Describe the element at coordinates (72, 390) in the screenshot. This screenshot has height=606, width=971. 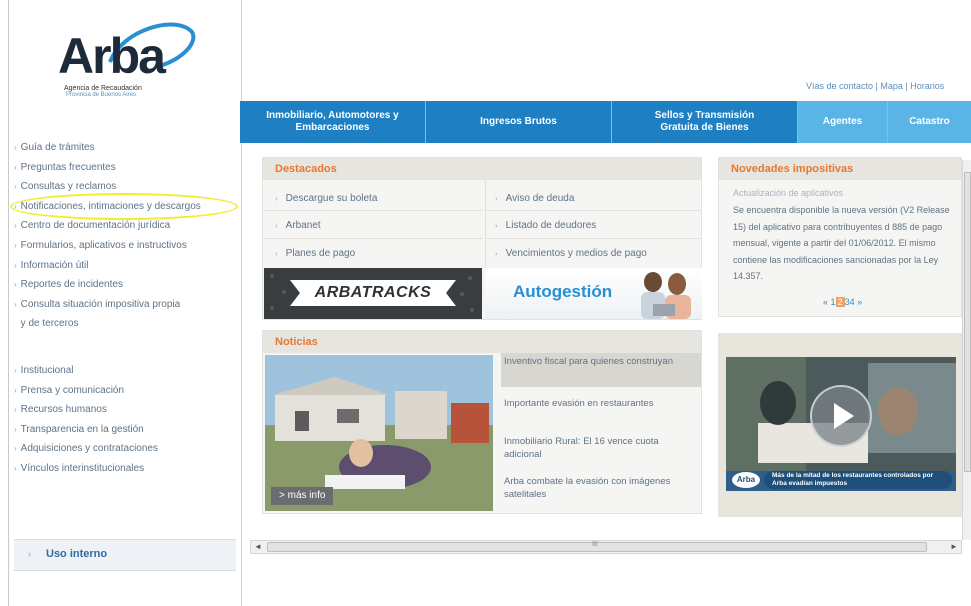
I see `sidebar-item-label: Prensa y comunicación` at that location.